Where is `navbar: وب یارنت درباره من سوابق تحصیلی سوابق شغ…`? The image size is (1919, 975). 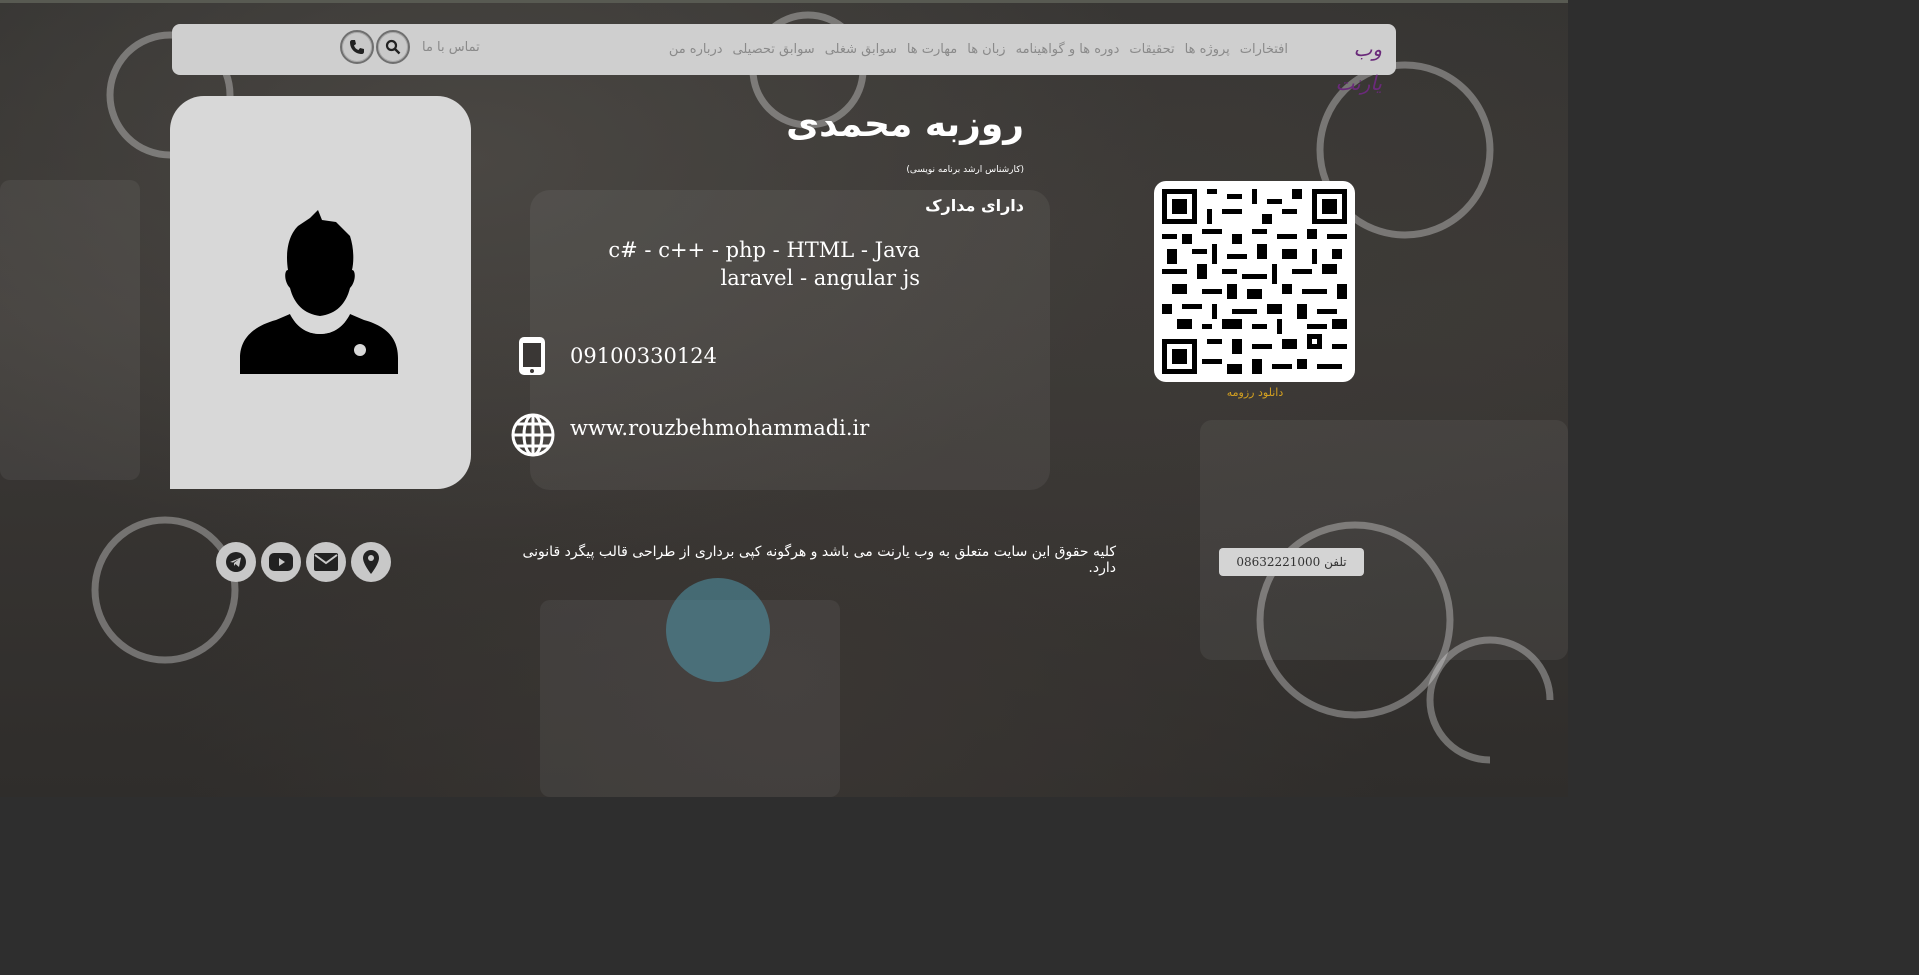 navbar: وب یارنت درباره من سوابق تحصیلی سوابق شغ… is located at coordinates (784, 59).